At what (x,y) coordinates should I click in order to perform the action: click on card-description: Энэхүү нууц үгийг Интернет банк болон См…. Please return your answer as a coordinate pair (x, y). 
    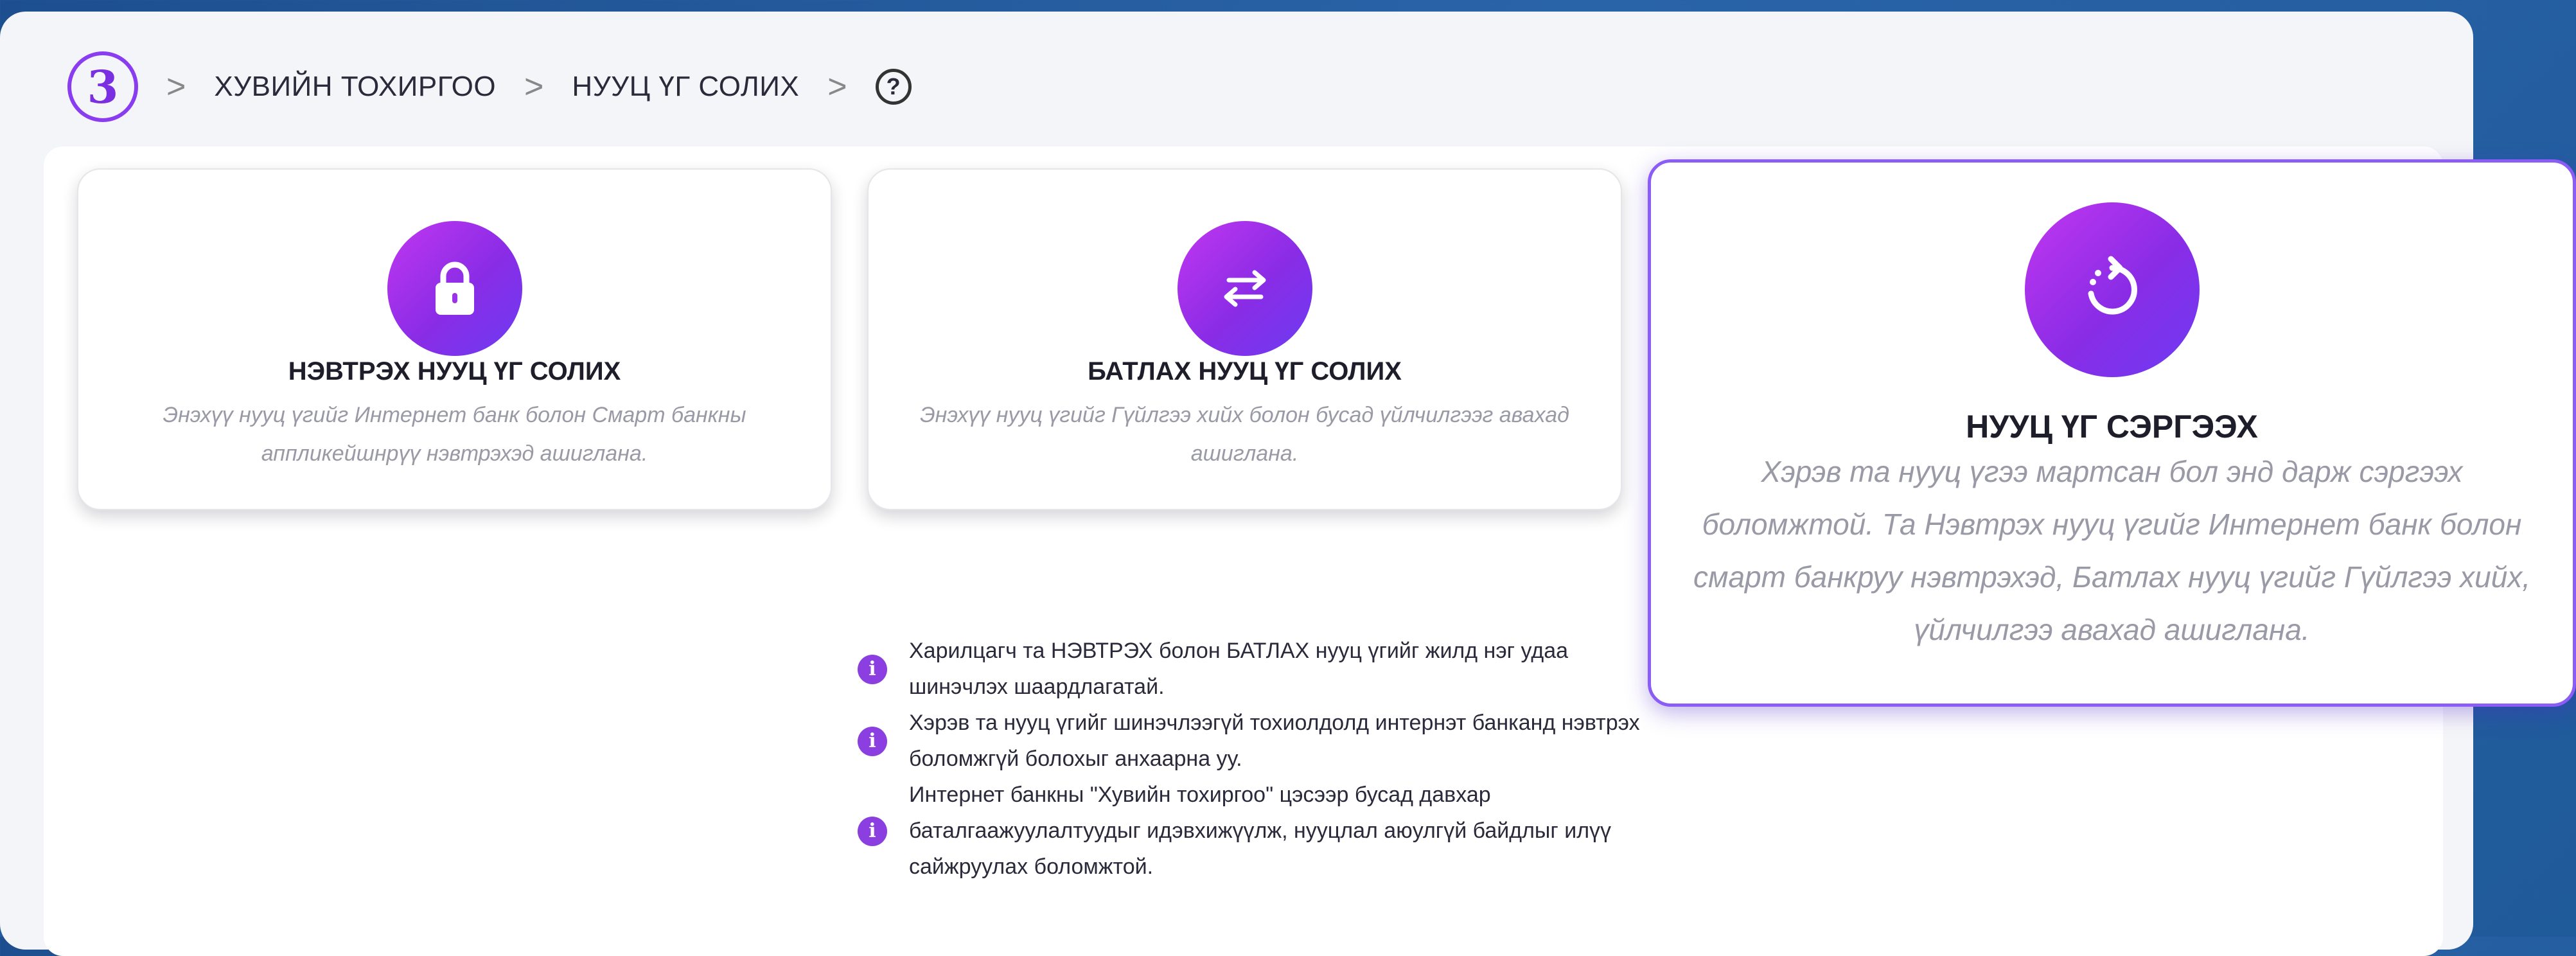
    Looking at the image, I should click on (454, 434).